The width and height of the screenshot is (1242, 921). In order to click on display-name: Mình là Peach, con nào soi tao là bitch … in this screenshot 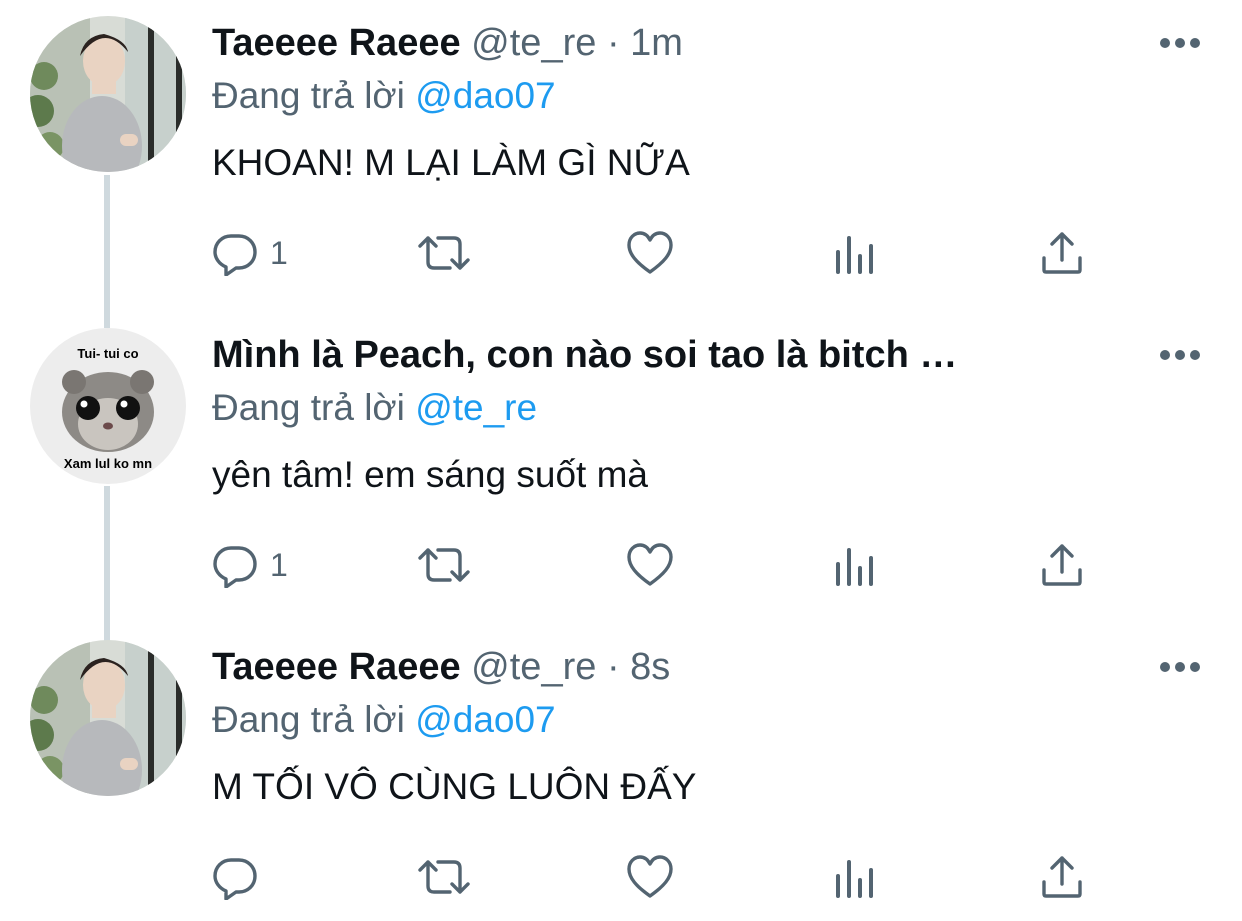, I will do `click(584, 355)`.